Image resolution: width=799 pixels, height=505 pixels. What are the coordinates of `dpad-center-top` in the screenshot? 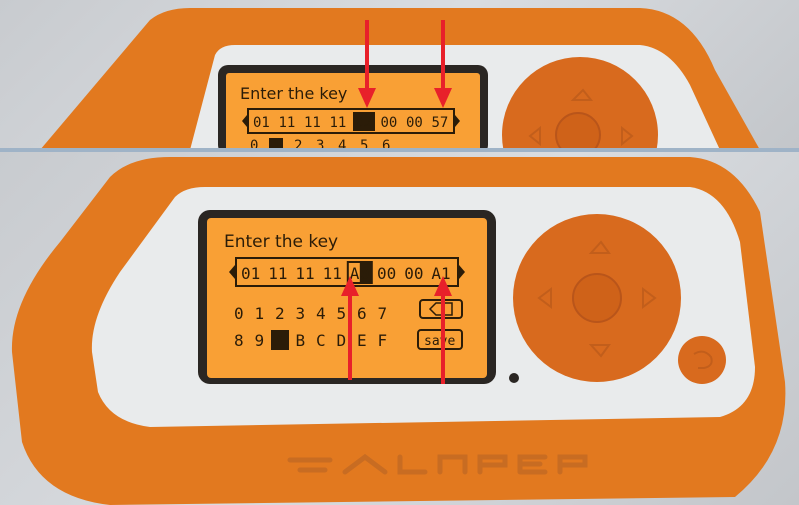 It's located at (578, 131).